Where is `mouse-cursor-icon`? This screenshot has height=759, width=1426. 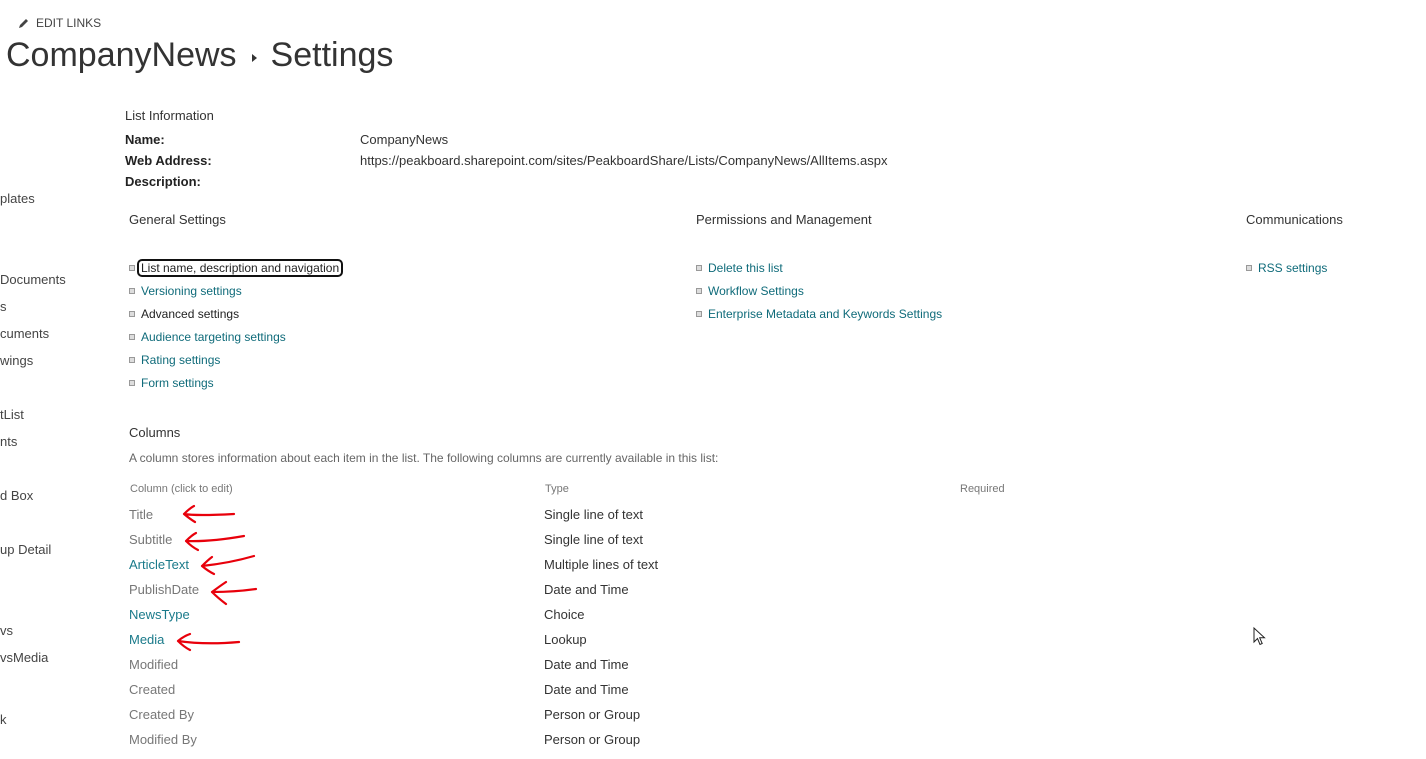
mouse-cursor-icon is located at coordinates (1259, 636).